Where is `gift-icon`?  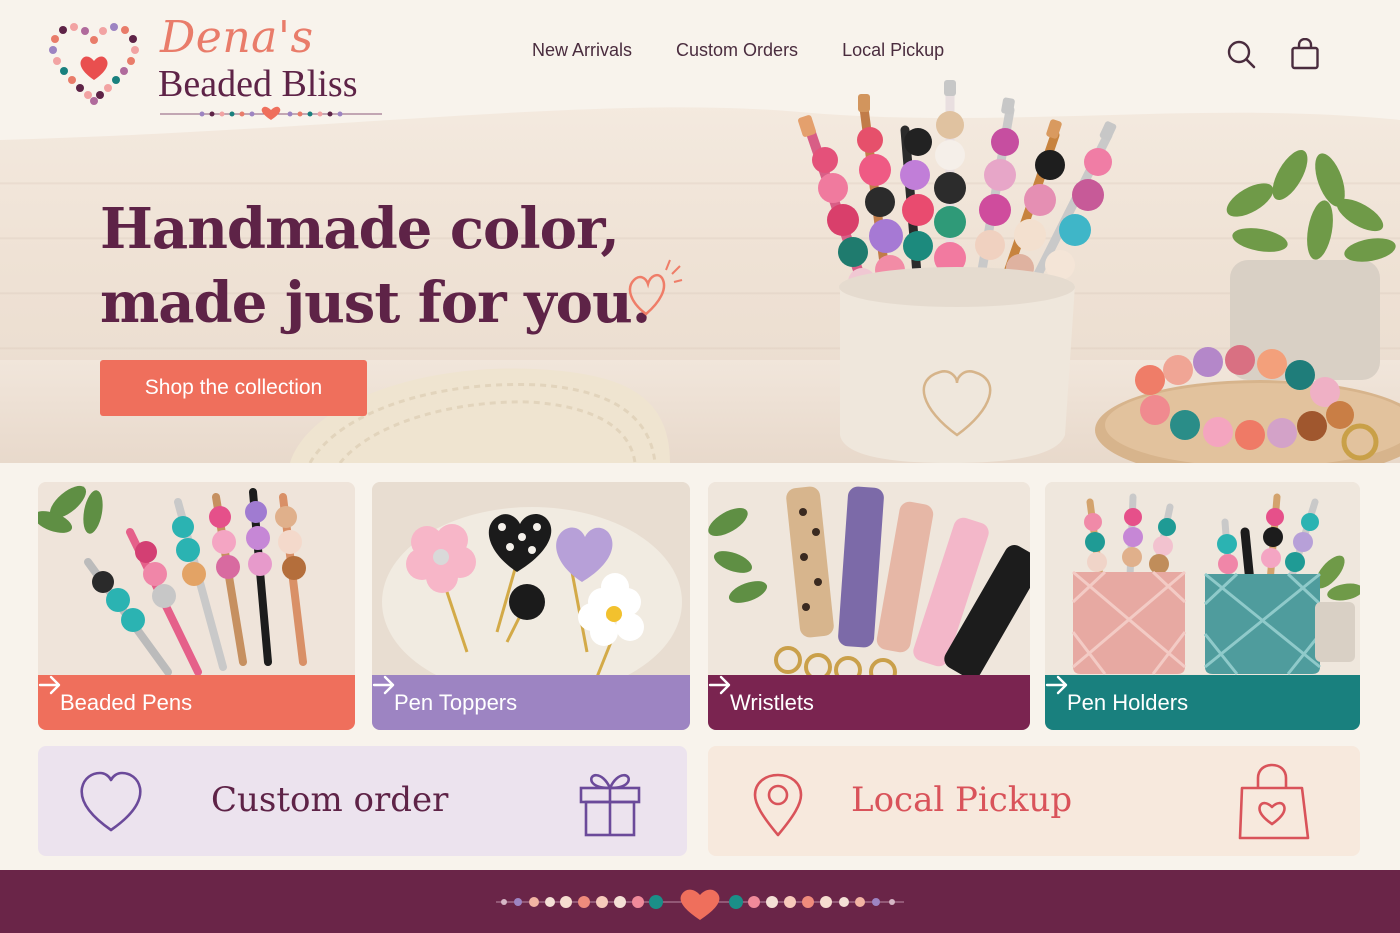 gift-icon is located at coordinates (610, 805).